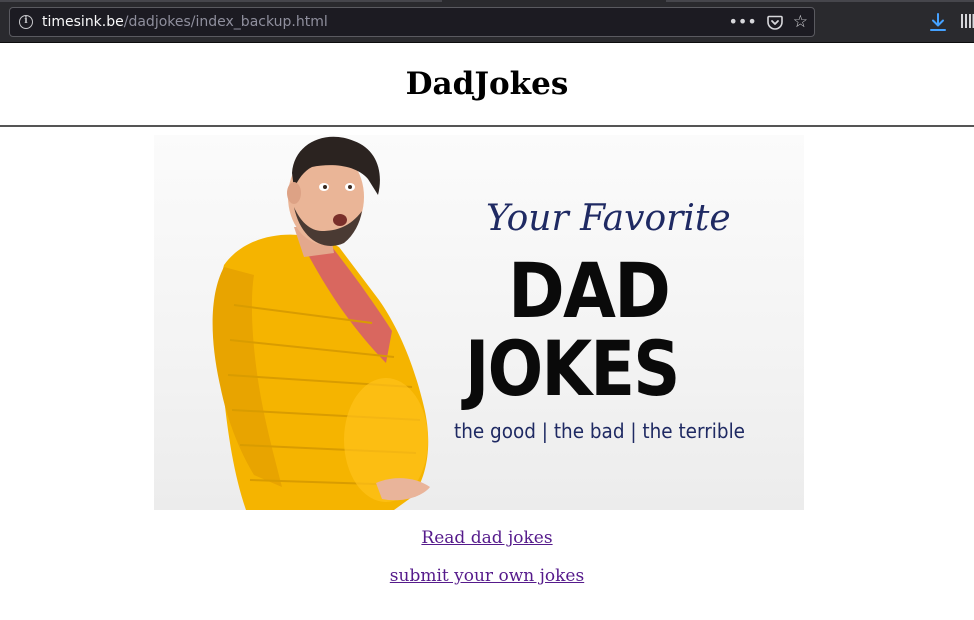  I want to click on downloads-icon, so click(938, 22).